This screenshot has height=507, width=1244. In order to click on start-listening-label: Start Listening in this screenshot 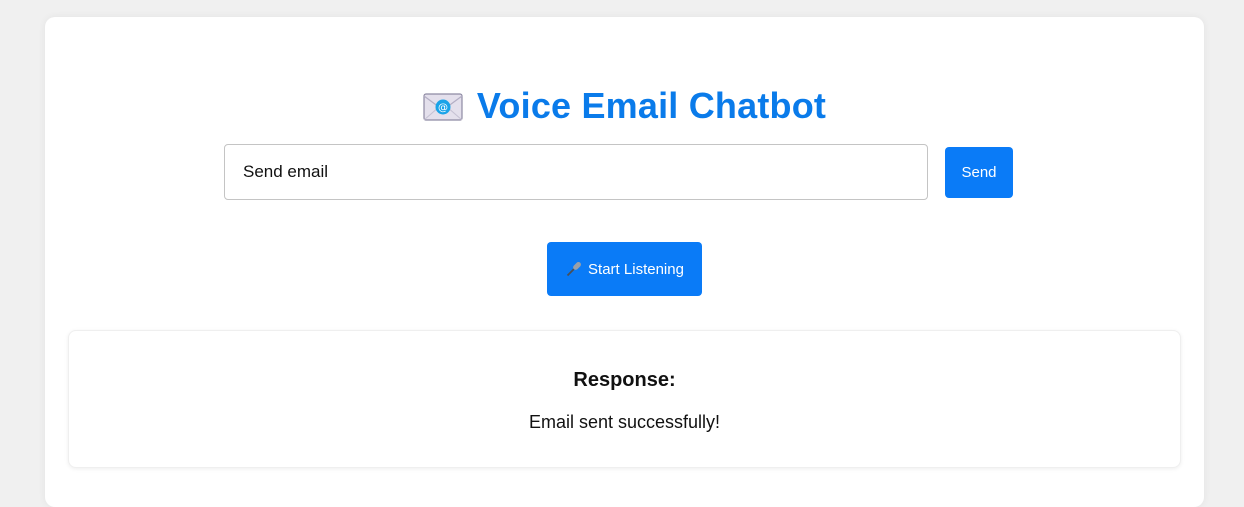, I will do `click(636, 269)`.